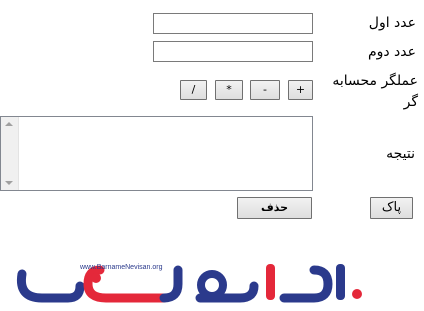  What do you see at coordinates (233, 23) in the screenshot?
I see `first-number-field` at bounding box center [233, 23].